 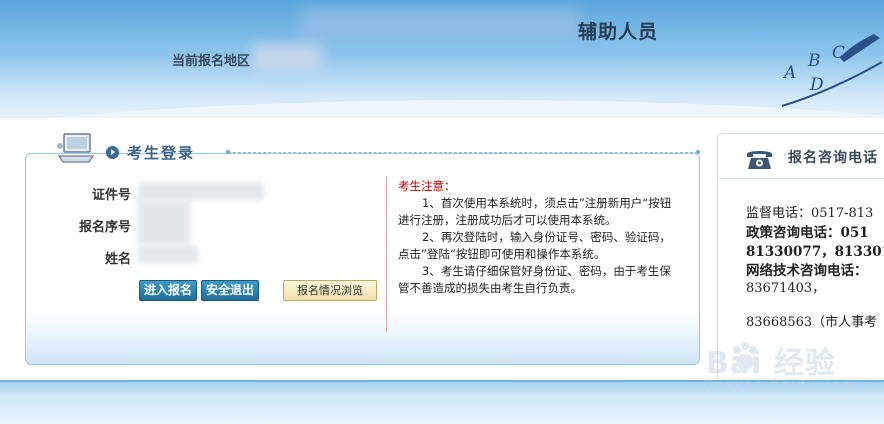 What do you see at coordinates (463, 152) in the screenshot?
I see `header-divider` at bounding box center [463, 152].